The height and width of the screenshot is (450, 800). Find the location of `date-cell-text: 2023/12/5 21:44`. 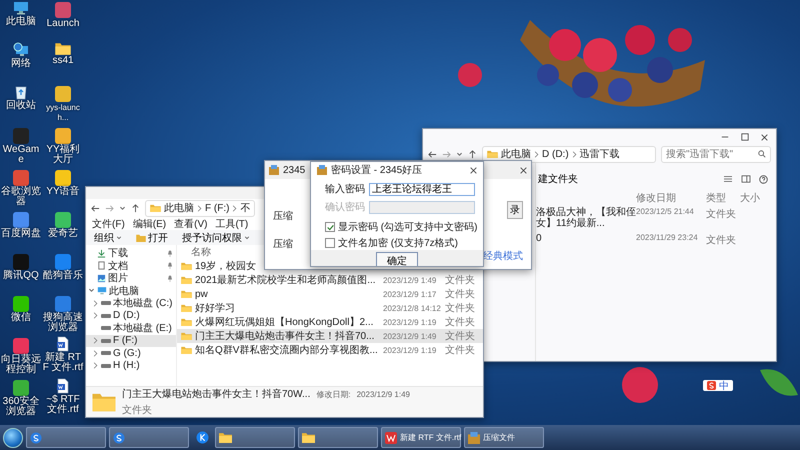

date-cell-text: 2023/12/5 21:44 is located at coordinates (665, 211).